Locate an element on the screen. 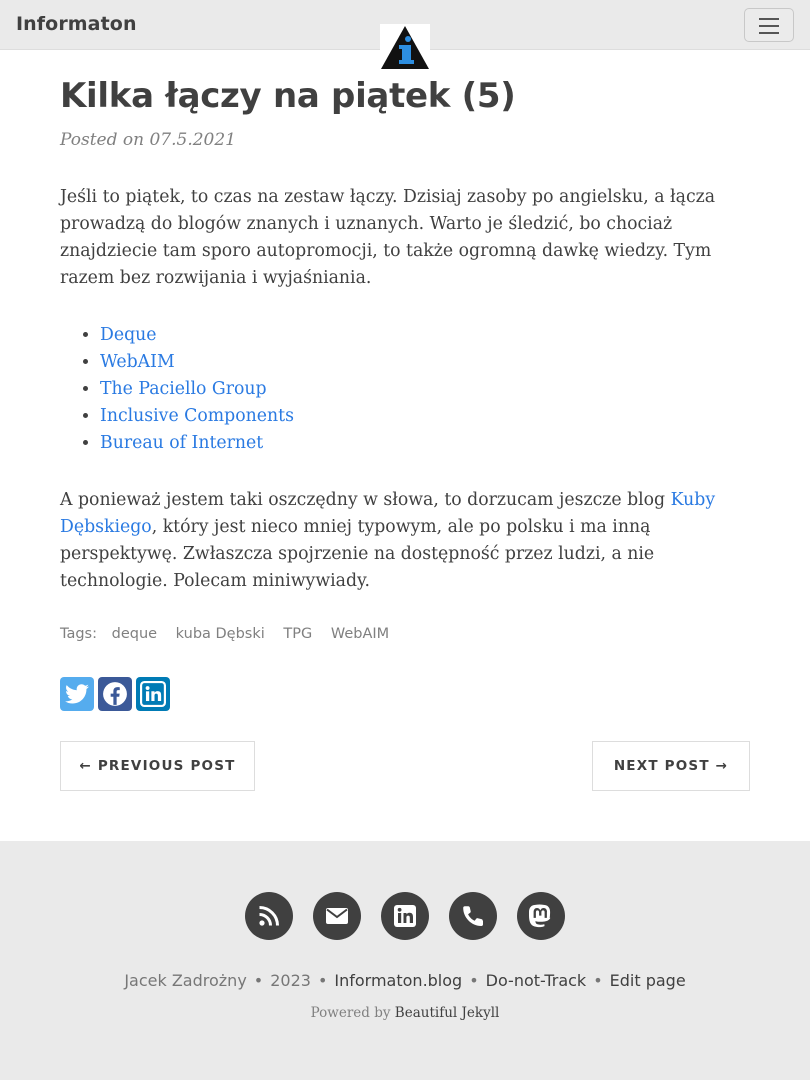 The width and height of the screenshot is (810, 1080). tags-label: Tags: is located at coordinates (78, 634).